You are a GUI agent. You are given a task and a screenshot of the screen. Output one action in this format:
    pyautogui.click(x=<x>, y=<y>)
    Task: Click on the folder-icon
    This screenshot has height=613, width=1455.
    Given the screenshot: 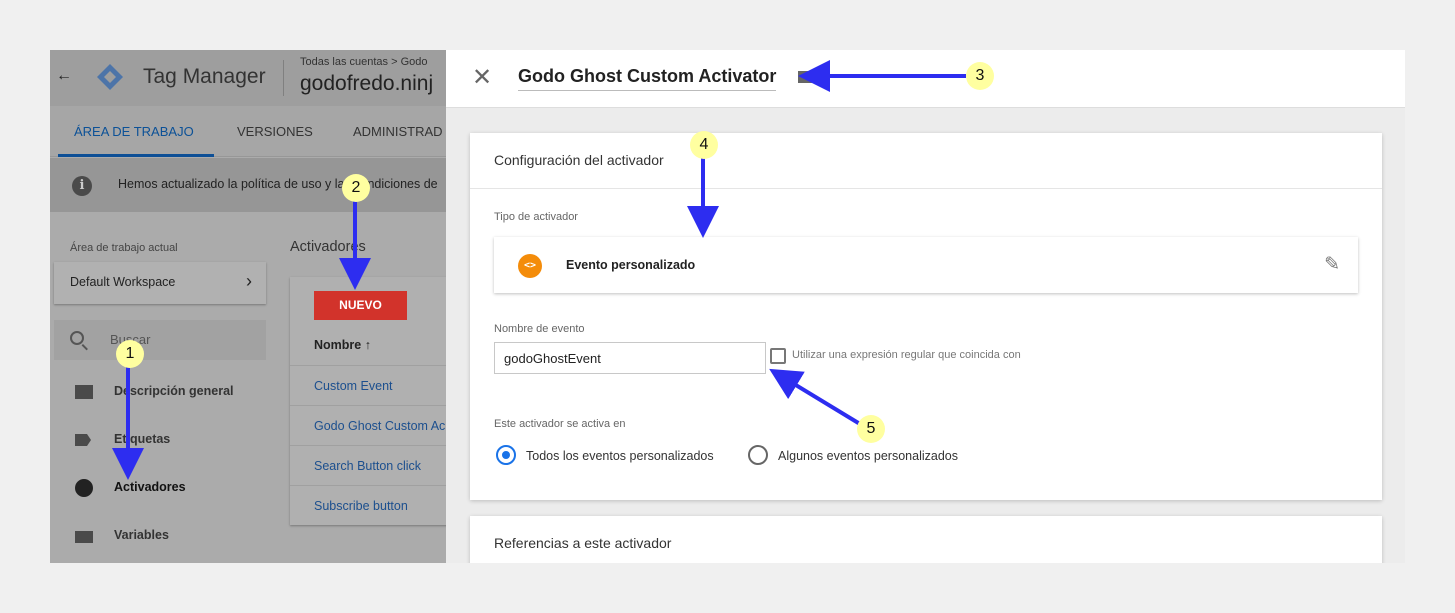 What is the action you would take?
    pyautogui.click(x=806, y=77)
    